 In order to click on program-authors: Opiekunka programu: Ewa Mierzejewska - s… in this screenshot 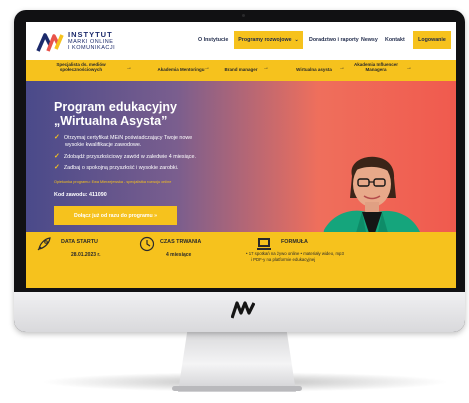, I will do `click(113, 182)`.